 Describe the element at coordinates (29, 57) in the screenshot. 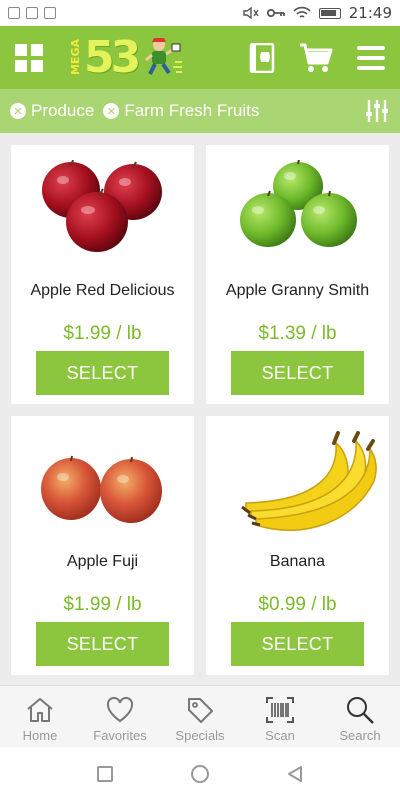

I see `categories-grid-icon` at that location.